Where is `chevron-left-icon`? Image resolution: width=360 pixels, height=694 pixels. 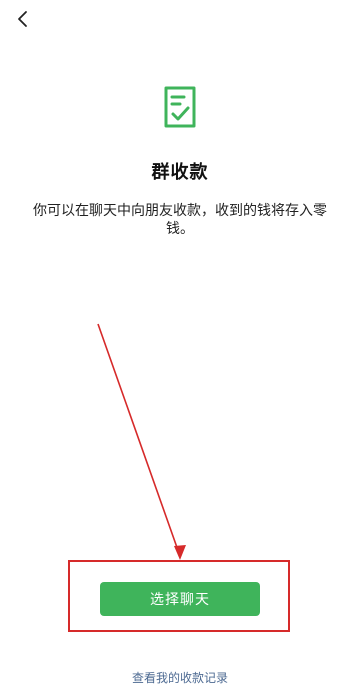
chevron-left-icon is located at coordinates (22, 19).